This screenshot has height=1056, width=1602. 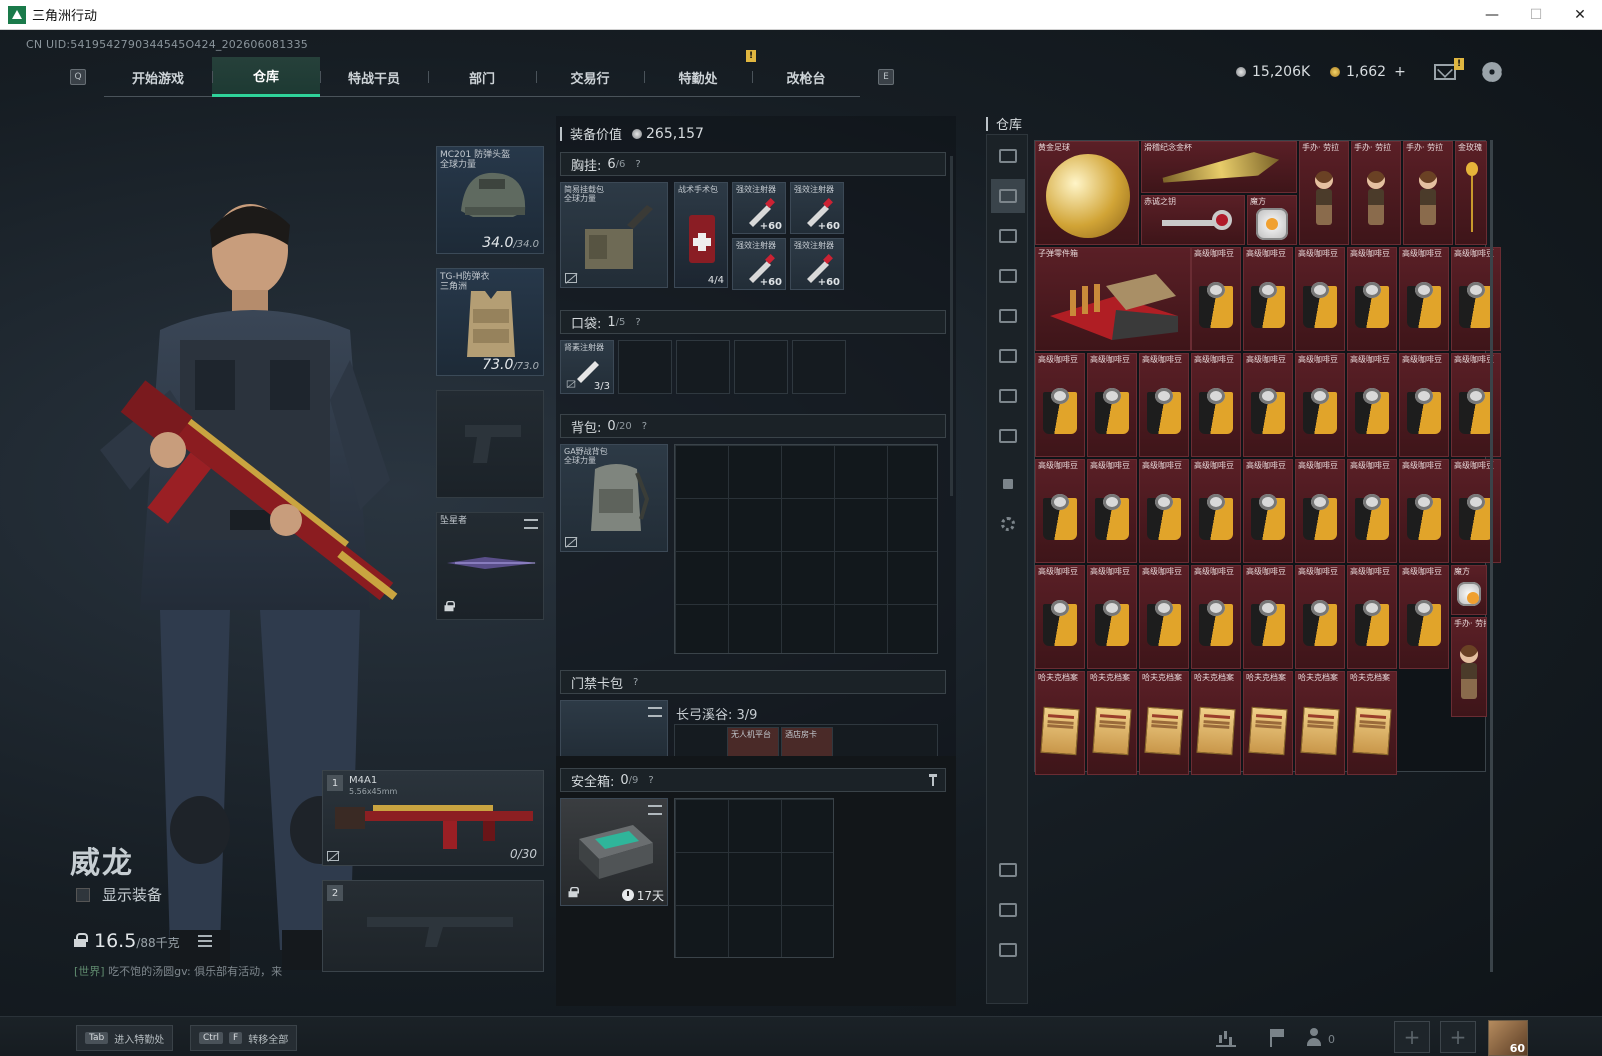 What do you see at coordinates (1219, 167) in the screenshot?
I see `warehouse-item: 滑稽纪念金杯` at bounding box center [1219, 167].